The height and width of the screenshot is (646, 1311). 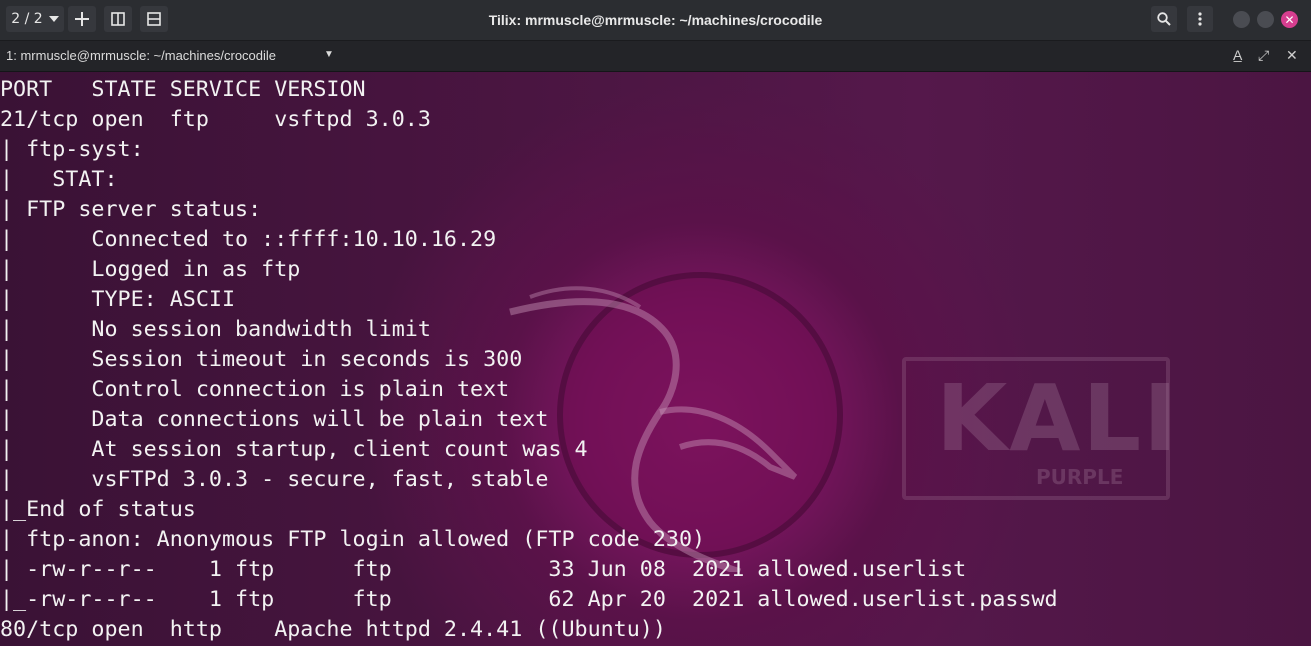 I want to click on terminal-line: | Session timeout in seconds is 300, so click(x=261, y=359).